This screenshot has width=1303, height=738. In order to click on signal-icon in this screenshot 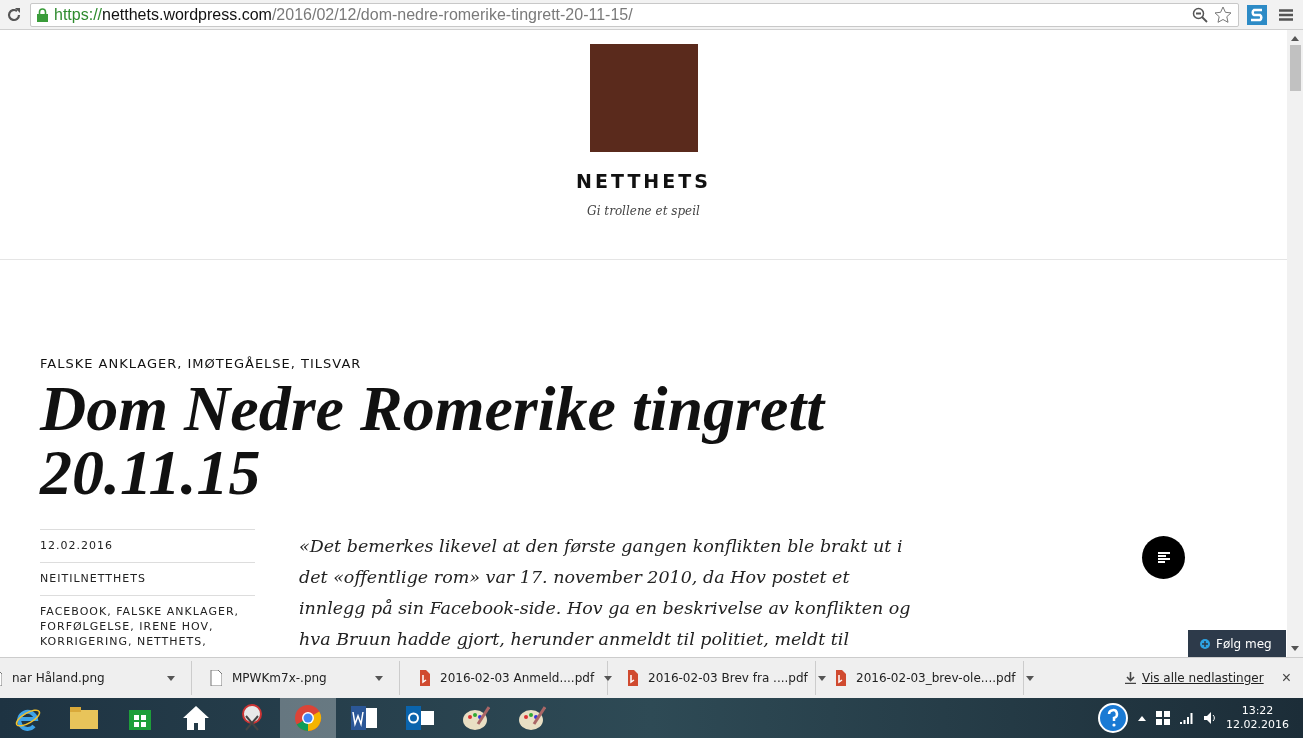, I will do `click(1187, 718)`.